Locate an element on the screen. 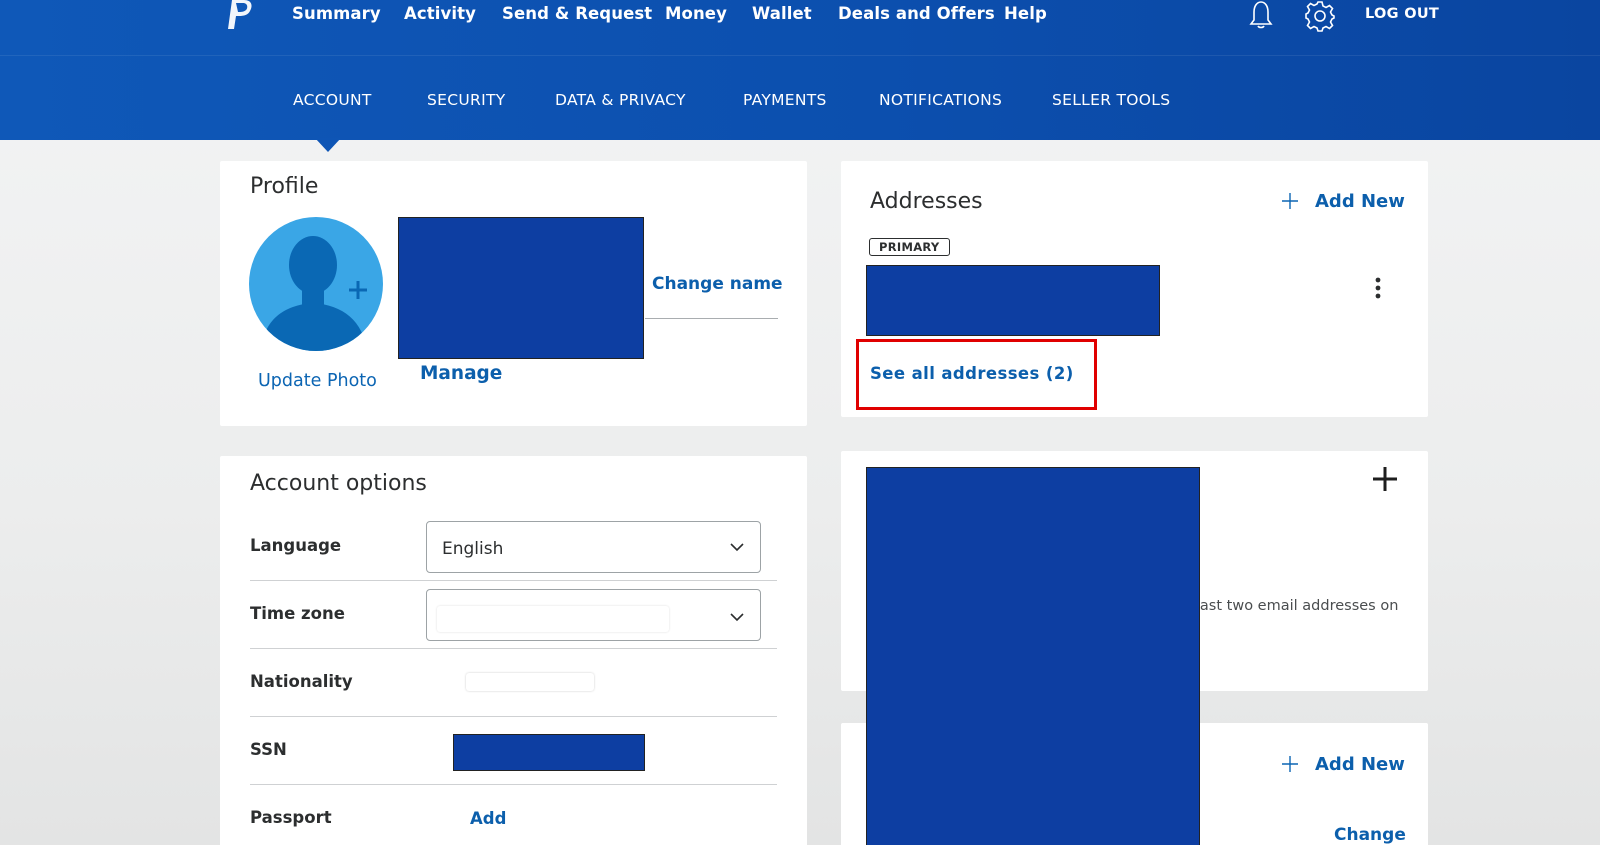 The height and width of the screenshot is (845, 1600). redacted-nationality is located at coordinates (530, 682).